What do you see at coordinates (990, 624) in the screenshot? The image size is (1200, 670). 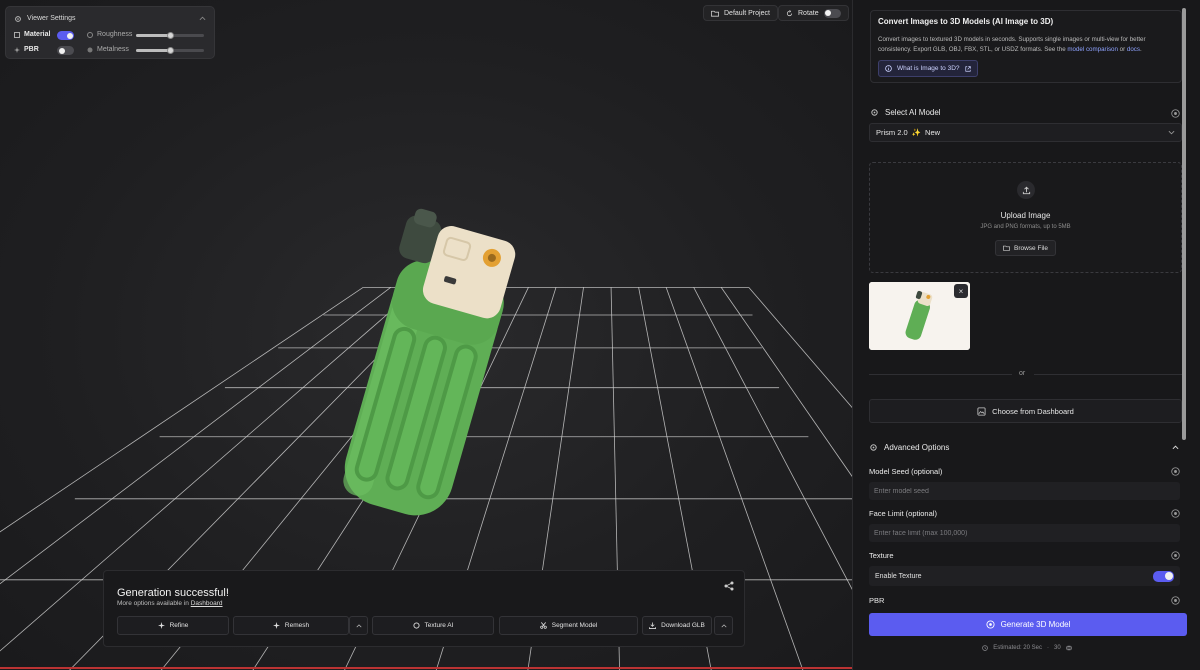 I see `generate-icon` at bounding box center [990, 624].